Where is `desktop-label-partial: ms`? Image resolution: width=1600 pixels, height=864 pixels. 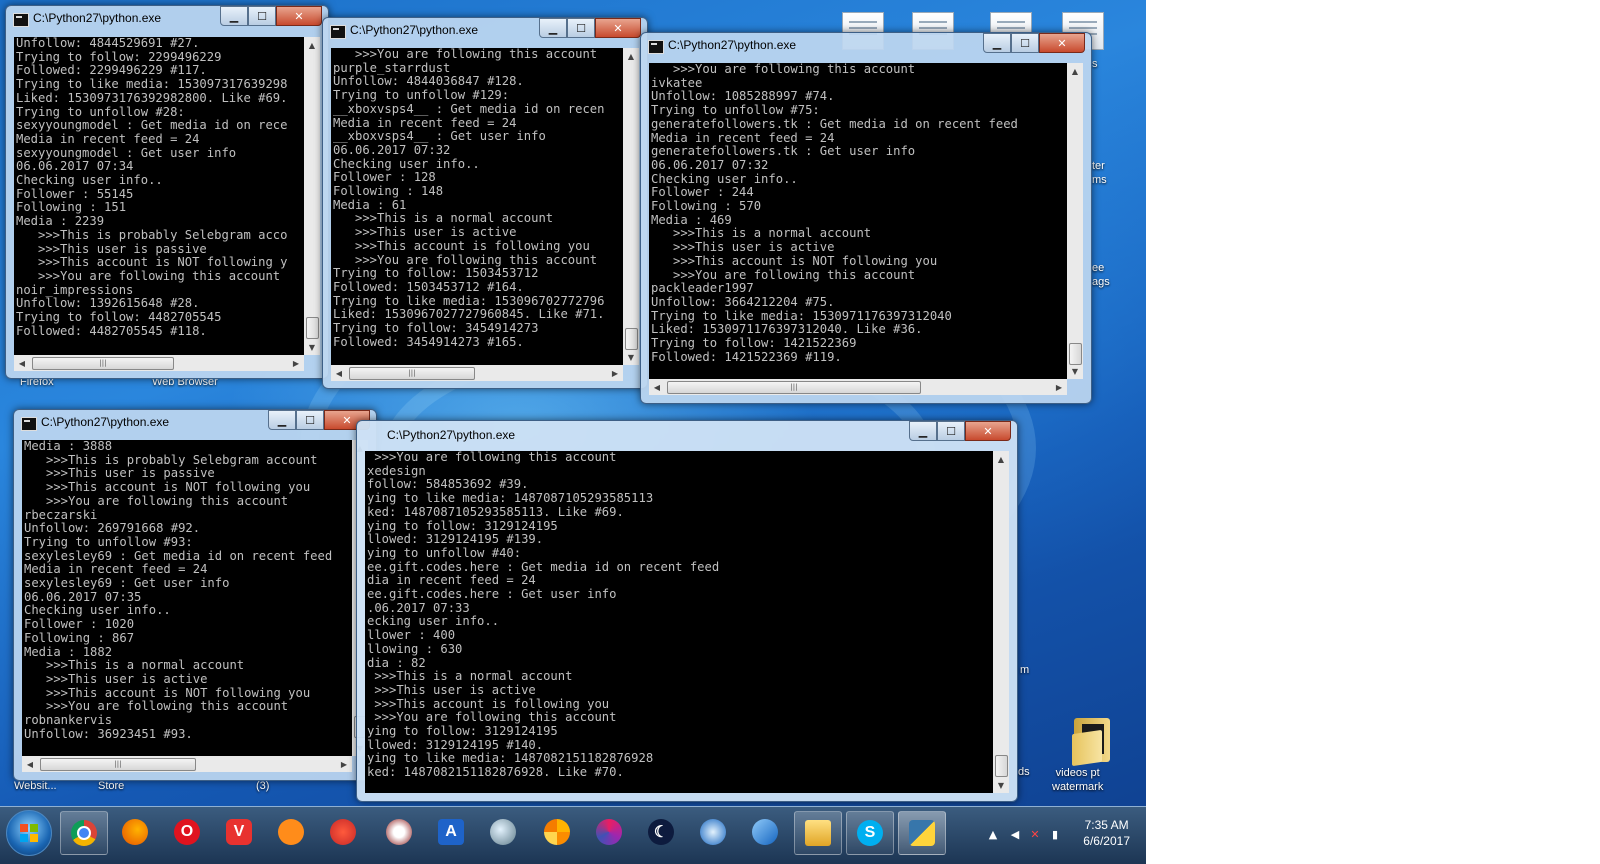
desktop-label-partial: ms is located at coordinates (1099, 180).